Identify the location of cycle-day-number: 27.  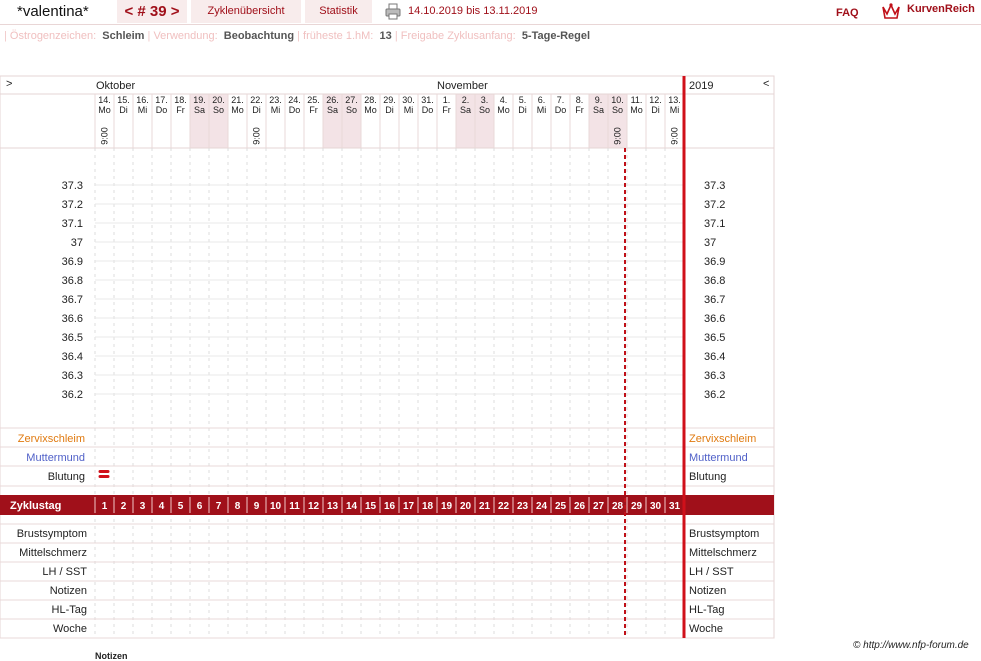
(599, 506).